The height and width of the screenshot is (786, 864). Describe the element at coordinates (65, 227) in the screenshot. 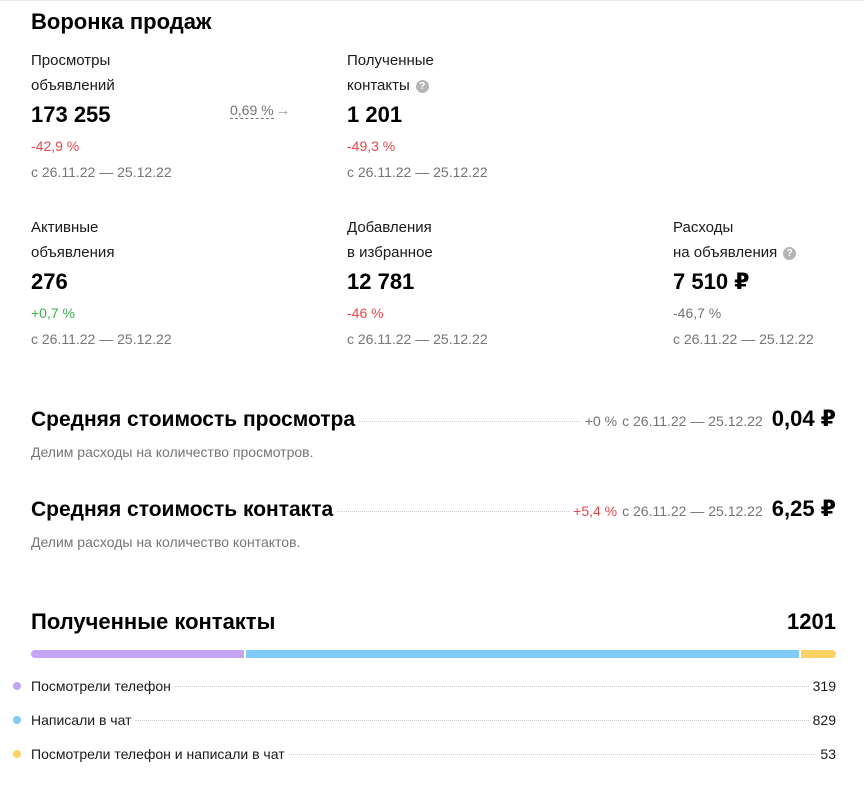

I see `metric-label-line1: Активные` at that location.